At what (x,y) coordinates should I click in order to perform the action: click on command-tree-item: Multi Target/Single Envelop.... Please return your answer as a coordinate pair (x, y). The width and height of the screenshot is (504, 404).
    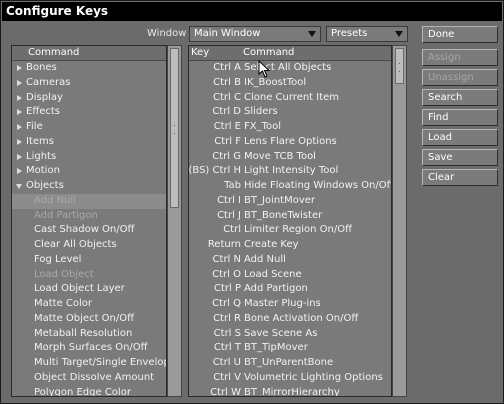
    Looking at the image, I should click on (89, 363).